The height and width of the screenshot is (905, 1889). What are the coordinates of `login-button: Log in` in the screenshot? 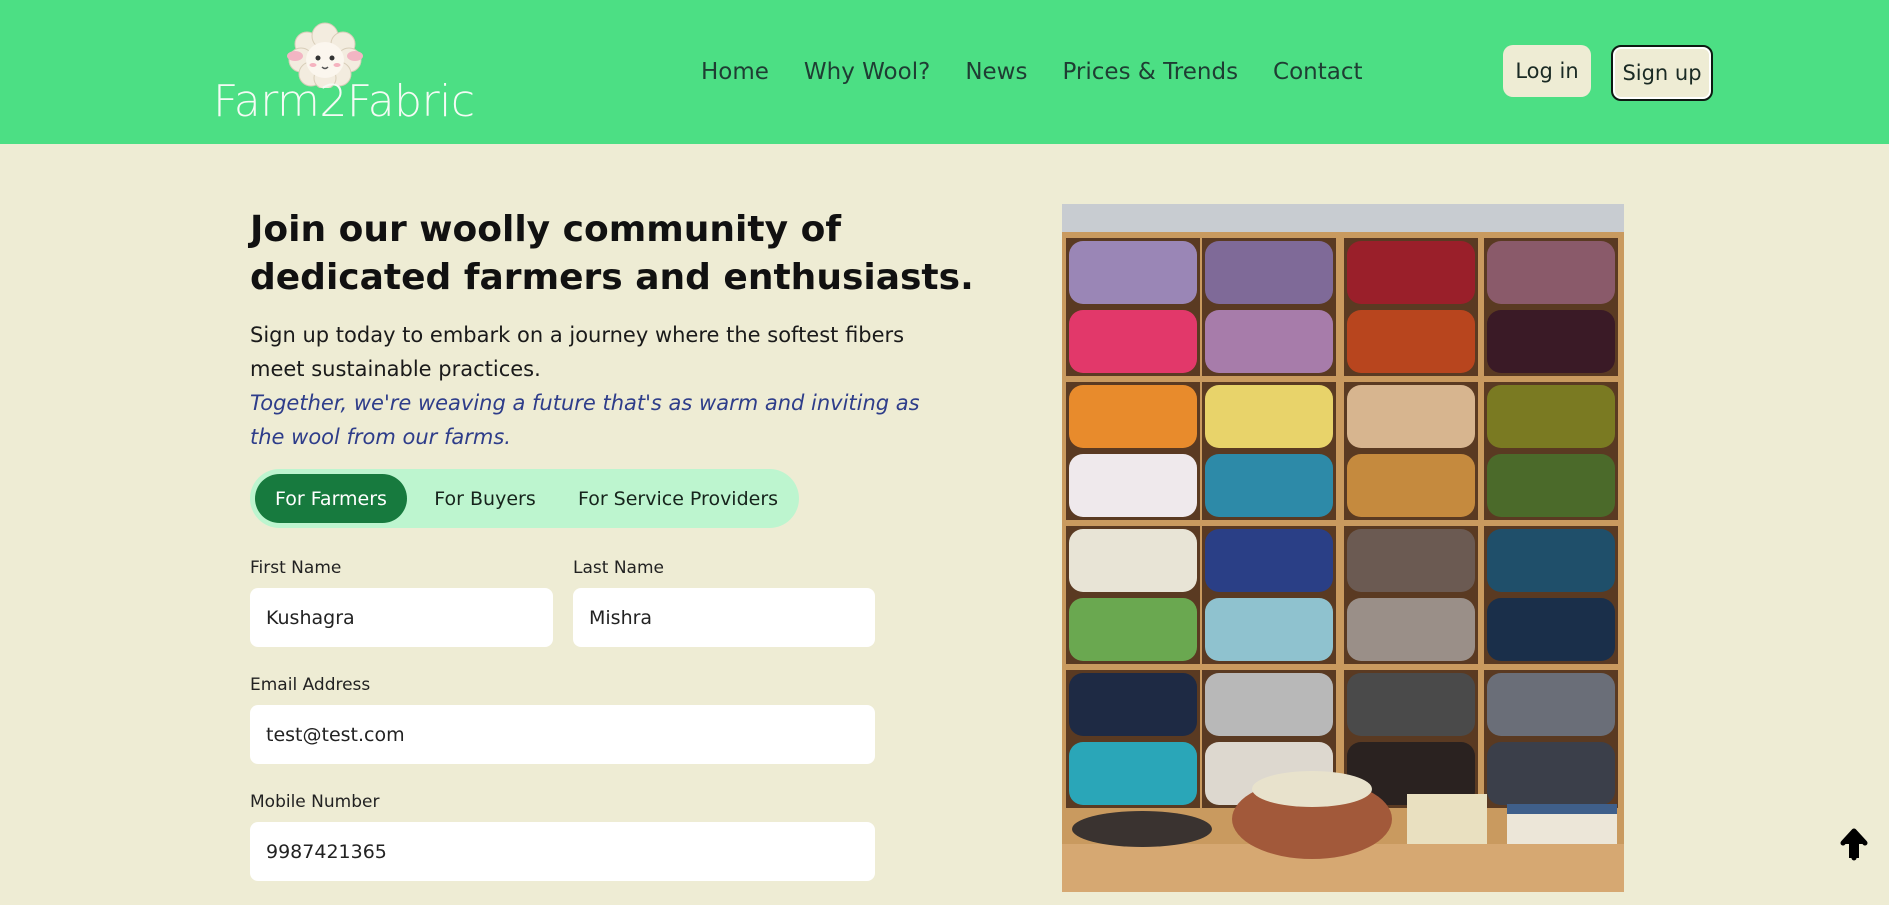 It's located at (1547, 71).